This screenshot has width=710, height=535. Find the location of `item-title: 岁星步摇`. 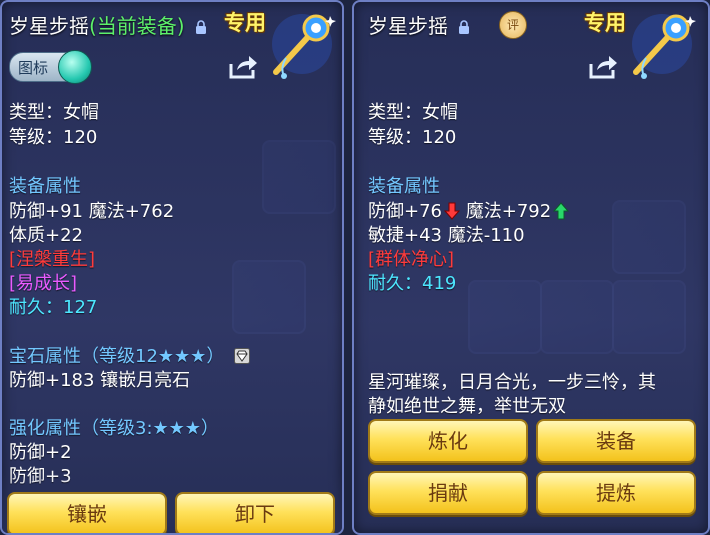

item-title: 岁星步摇 is located at coordinates (419, 24).